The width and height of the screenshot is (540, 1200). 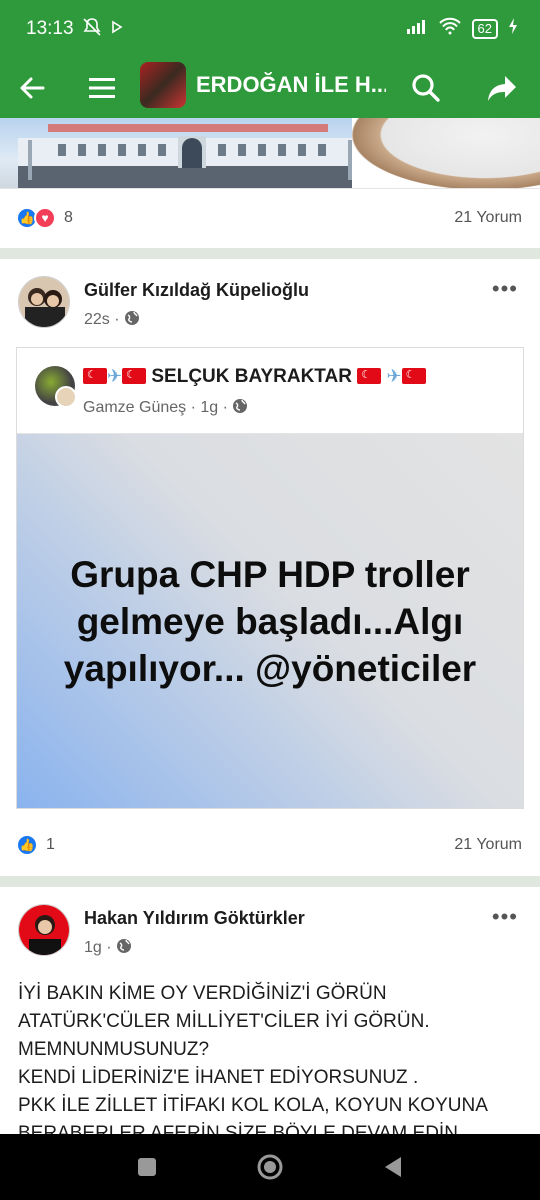 What do you see at coordinates (484, 28) in the screenshot?
I see `battery-indicator: 62` at bounding box center [484, 28].